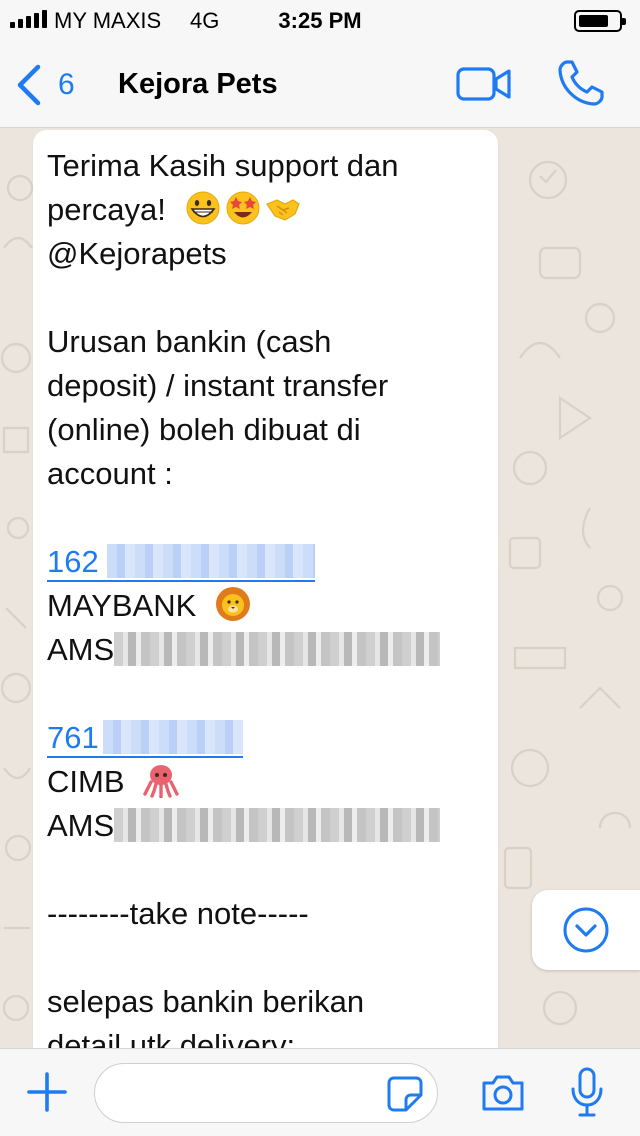 This screenshot has width=640, height=1136. Describe the element at coordinates (503, 1093) in the screenshot. I see `camera-icon` at that location.